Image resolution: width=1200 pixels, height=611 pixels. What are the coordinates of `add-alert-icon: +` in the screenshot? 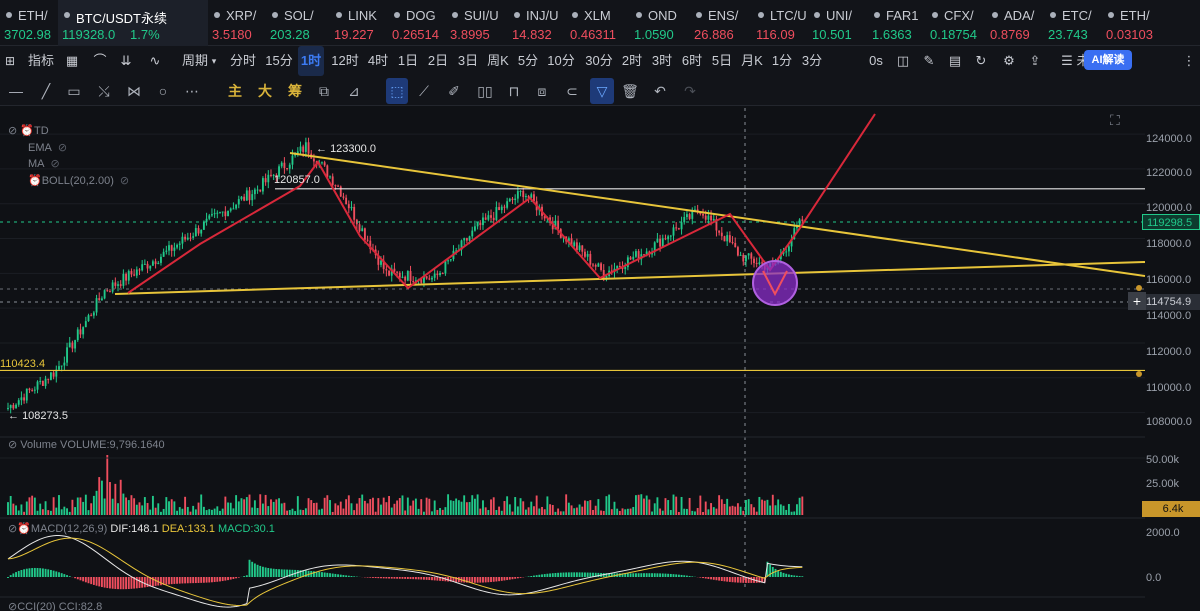 It's located at (1137, 301).